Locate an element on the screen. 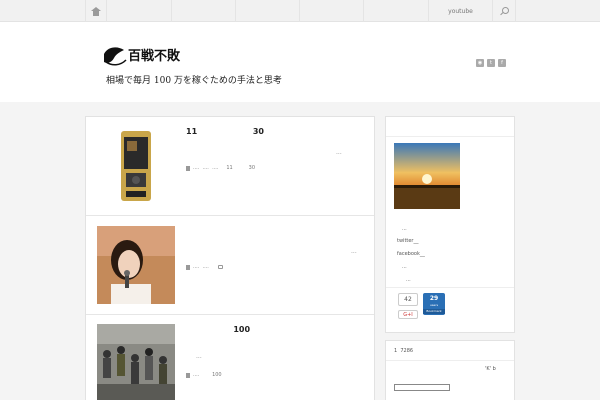  top-nav: youtube is located at coordinates (300, 11).